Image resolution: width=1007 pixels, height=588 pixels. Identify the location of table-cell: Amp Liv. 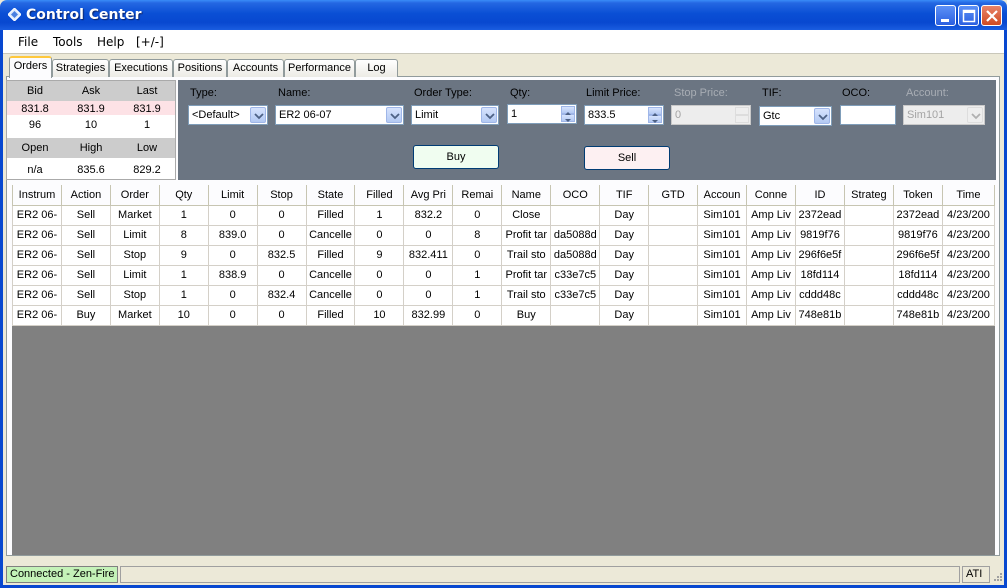
(770, 315).